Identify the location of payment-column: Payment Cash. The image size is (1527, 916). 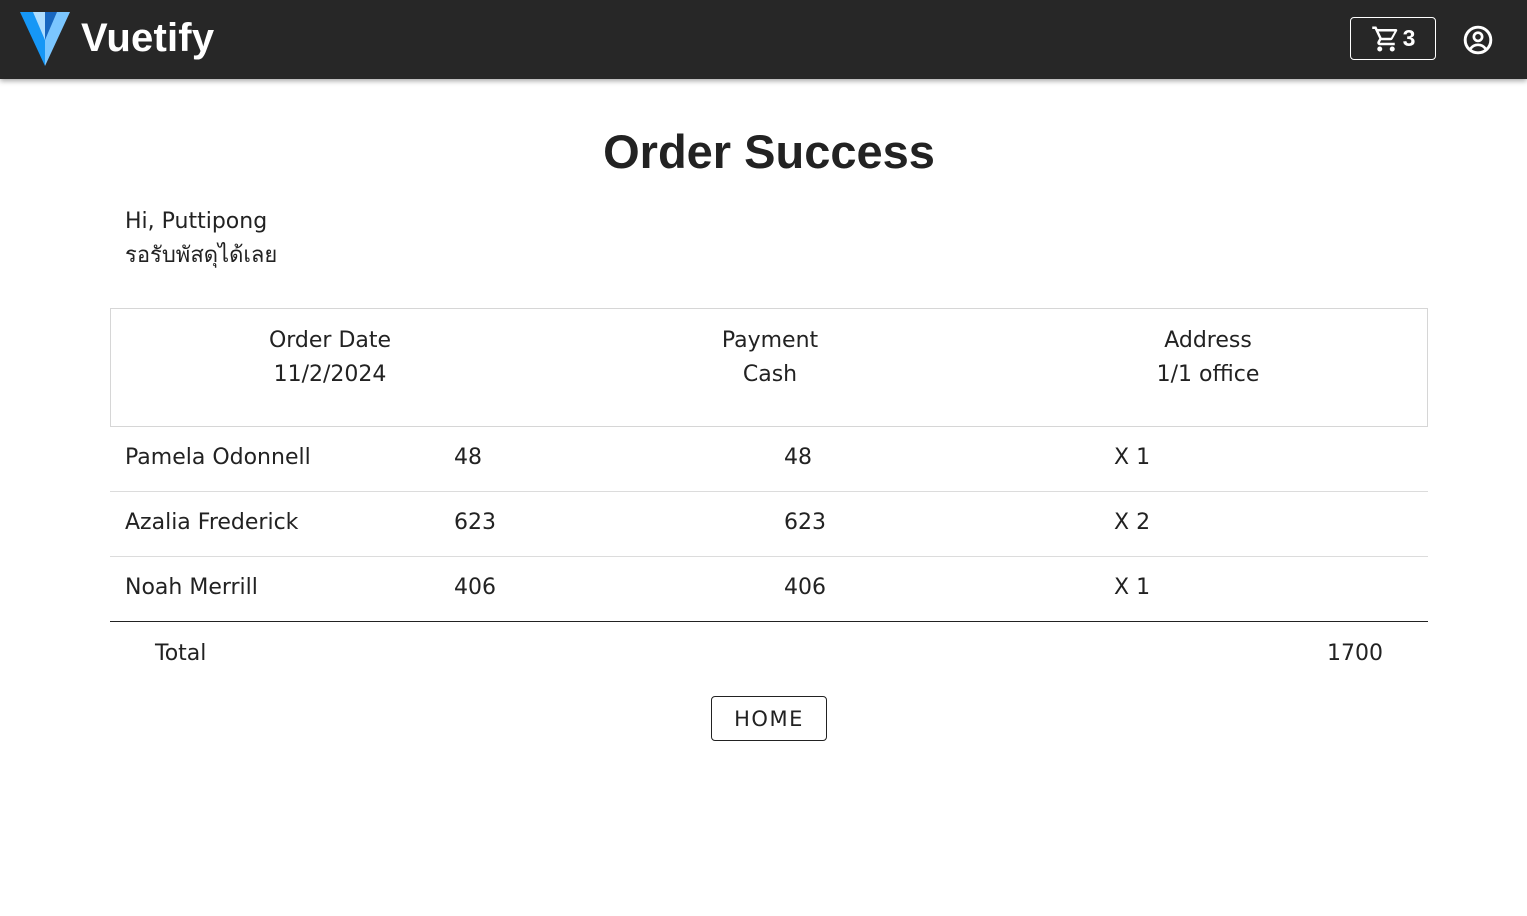
(770, 367).